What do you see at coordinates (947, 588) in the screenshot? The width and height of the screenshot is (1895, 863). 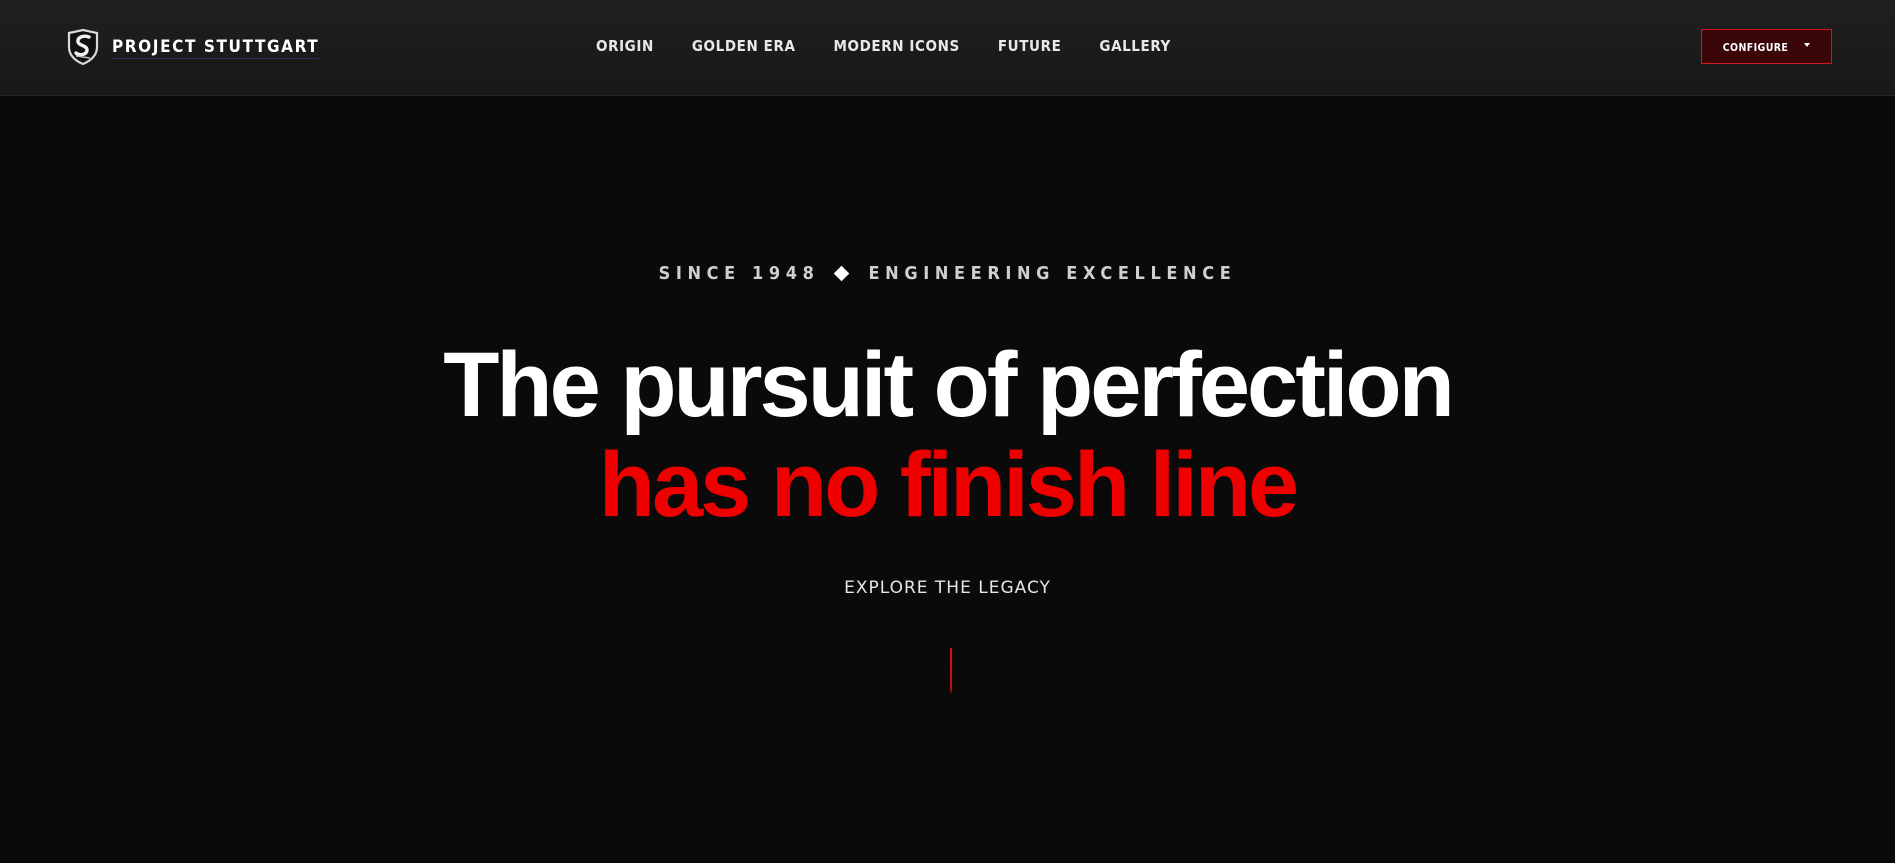 I see `explore-legacy-link: EXPLORE THE LEGACY` at bounding box center [947, 588].